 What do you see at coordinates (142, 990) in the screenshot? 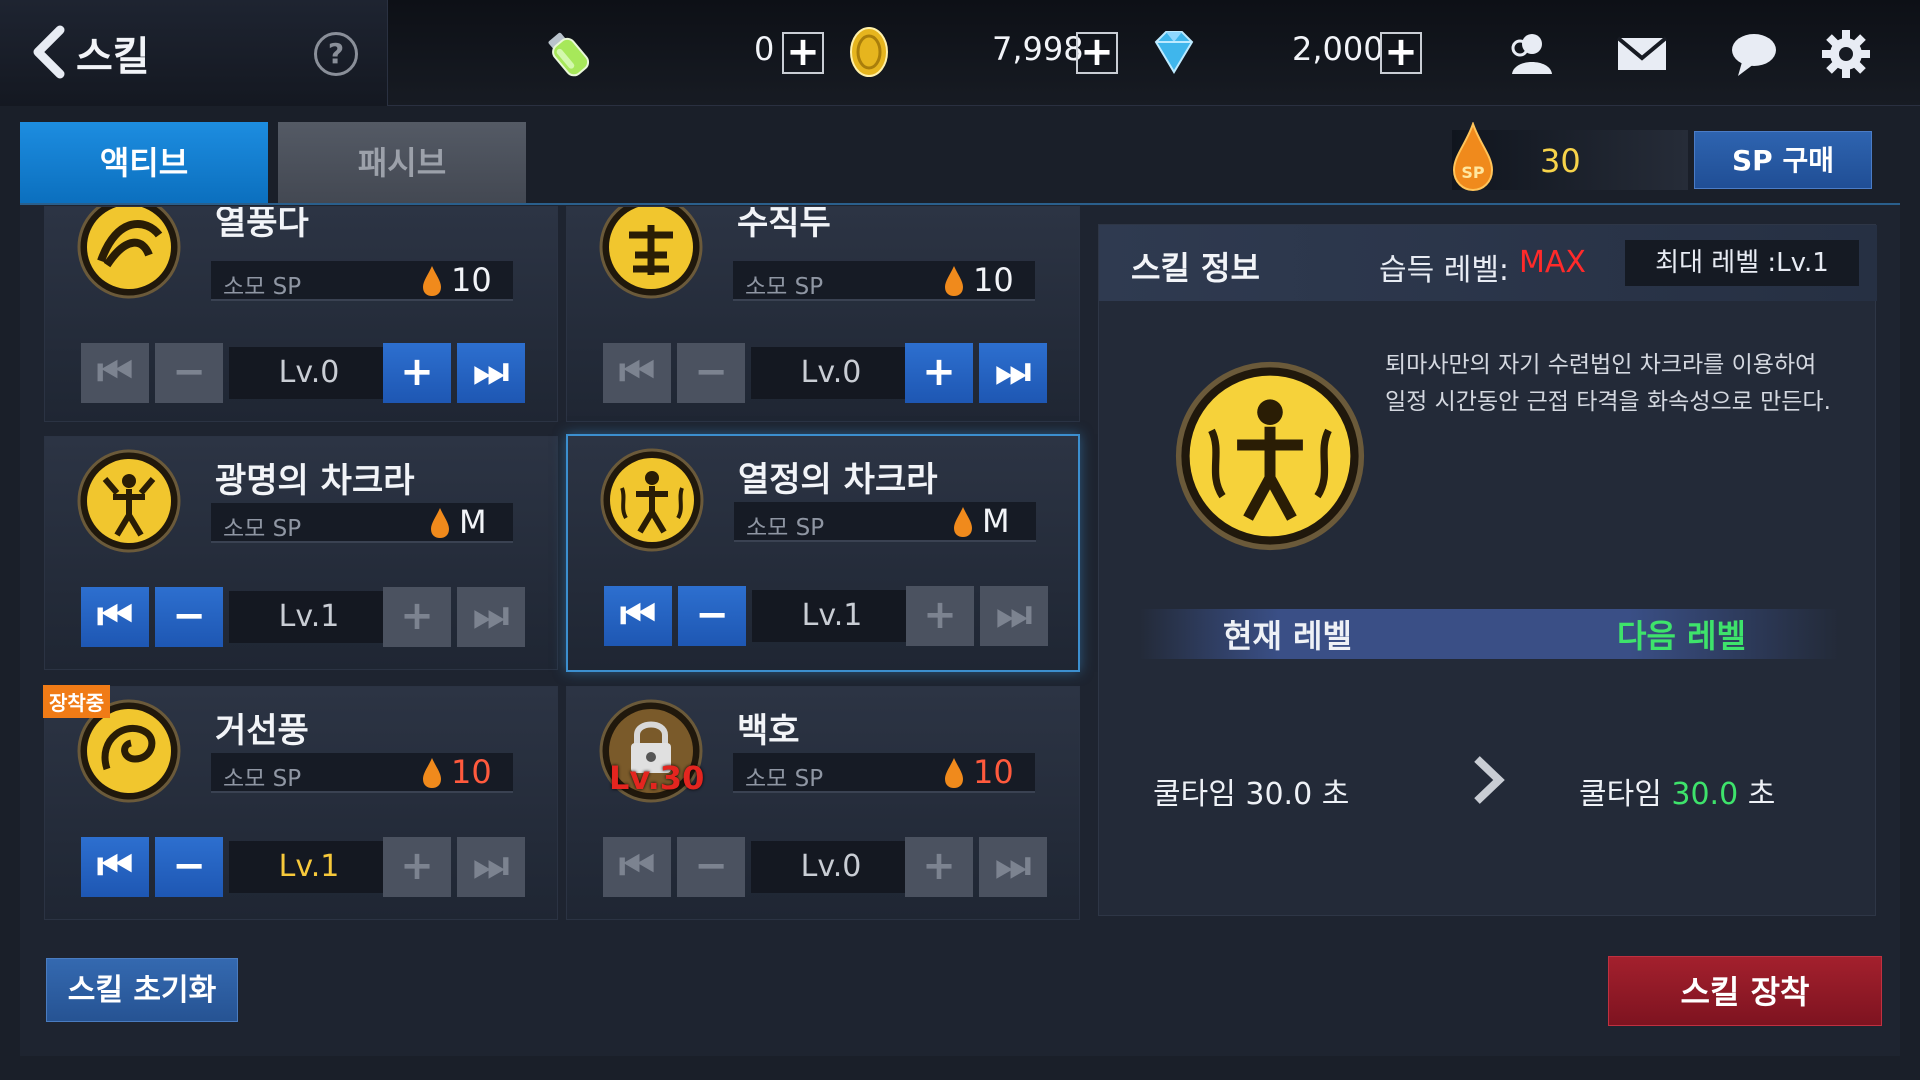
I see `skill-reset-button: 스킬 초기화` at bounding box center [142, 990].